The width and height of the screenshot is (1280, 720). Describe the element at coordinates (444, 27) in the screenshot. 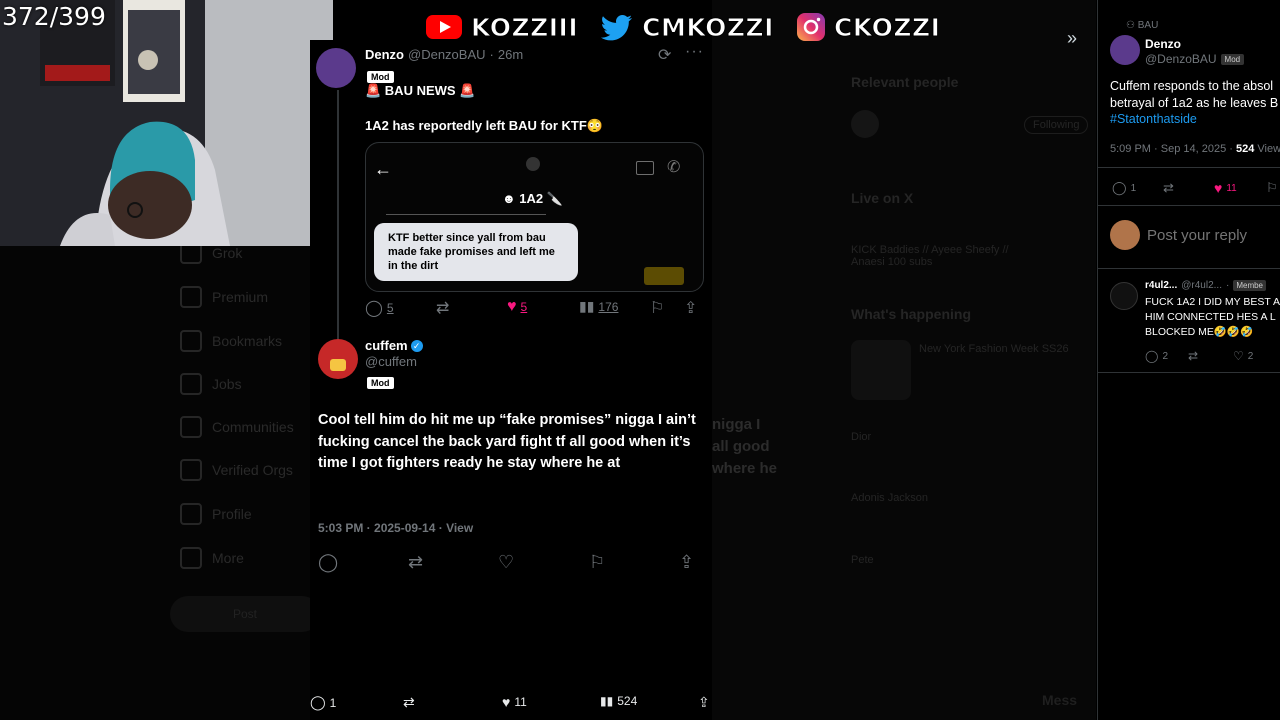

I see `youtube-icon` at that location.